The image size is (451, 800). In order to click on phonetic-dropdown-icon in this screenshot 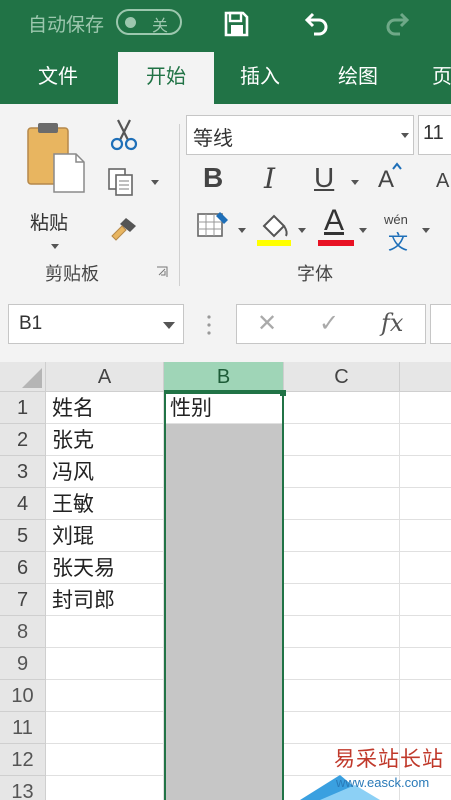, I will do `click(426, 230)`.